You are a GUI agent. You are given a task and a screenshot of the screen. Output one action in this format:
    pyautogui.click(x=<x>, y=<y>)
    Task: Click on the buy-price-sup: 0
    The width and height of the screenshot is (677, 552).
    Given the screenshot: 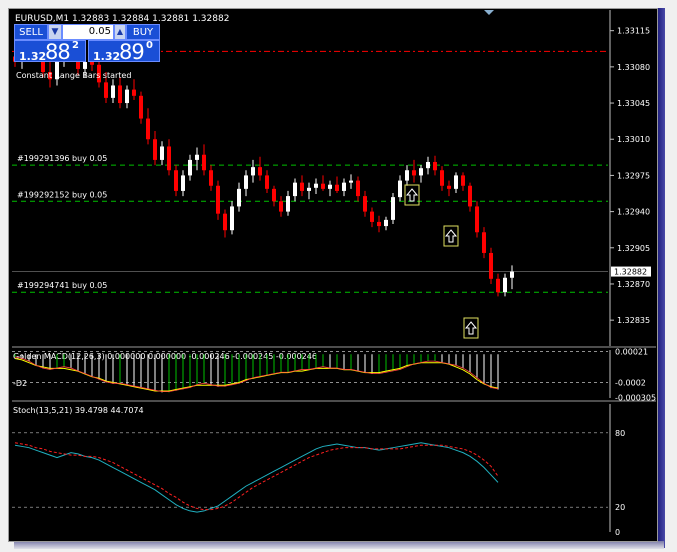 What is the action you would take?
    pyautogui.click(x=149, y=45)
    